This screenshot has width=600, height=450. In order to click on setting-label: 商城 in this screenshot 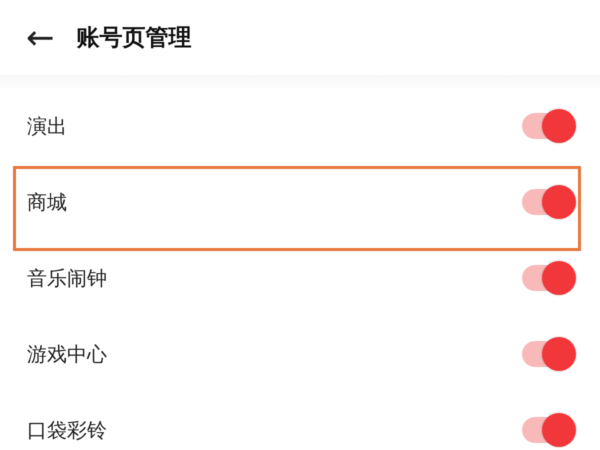, I will do `click(47, 202)`.